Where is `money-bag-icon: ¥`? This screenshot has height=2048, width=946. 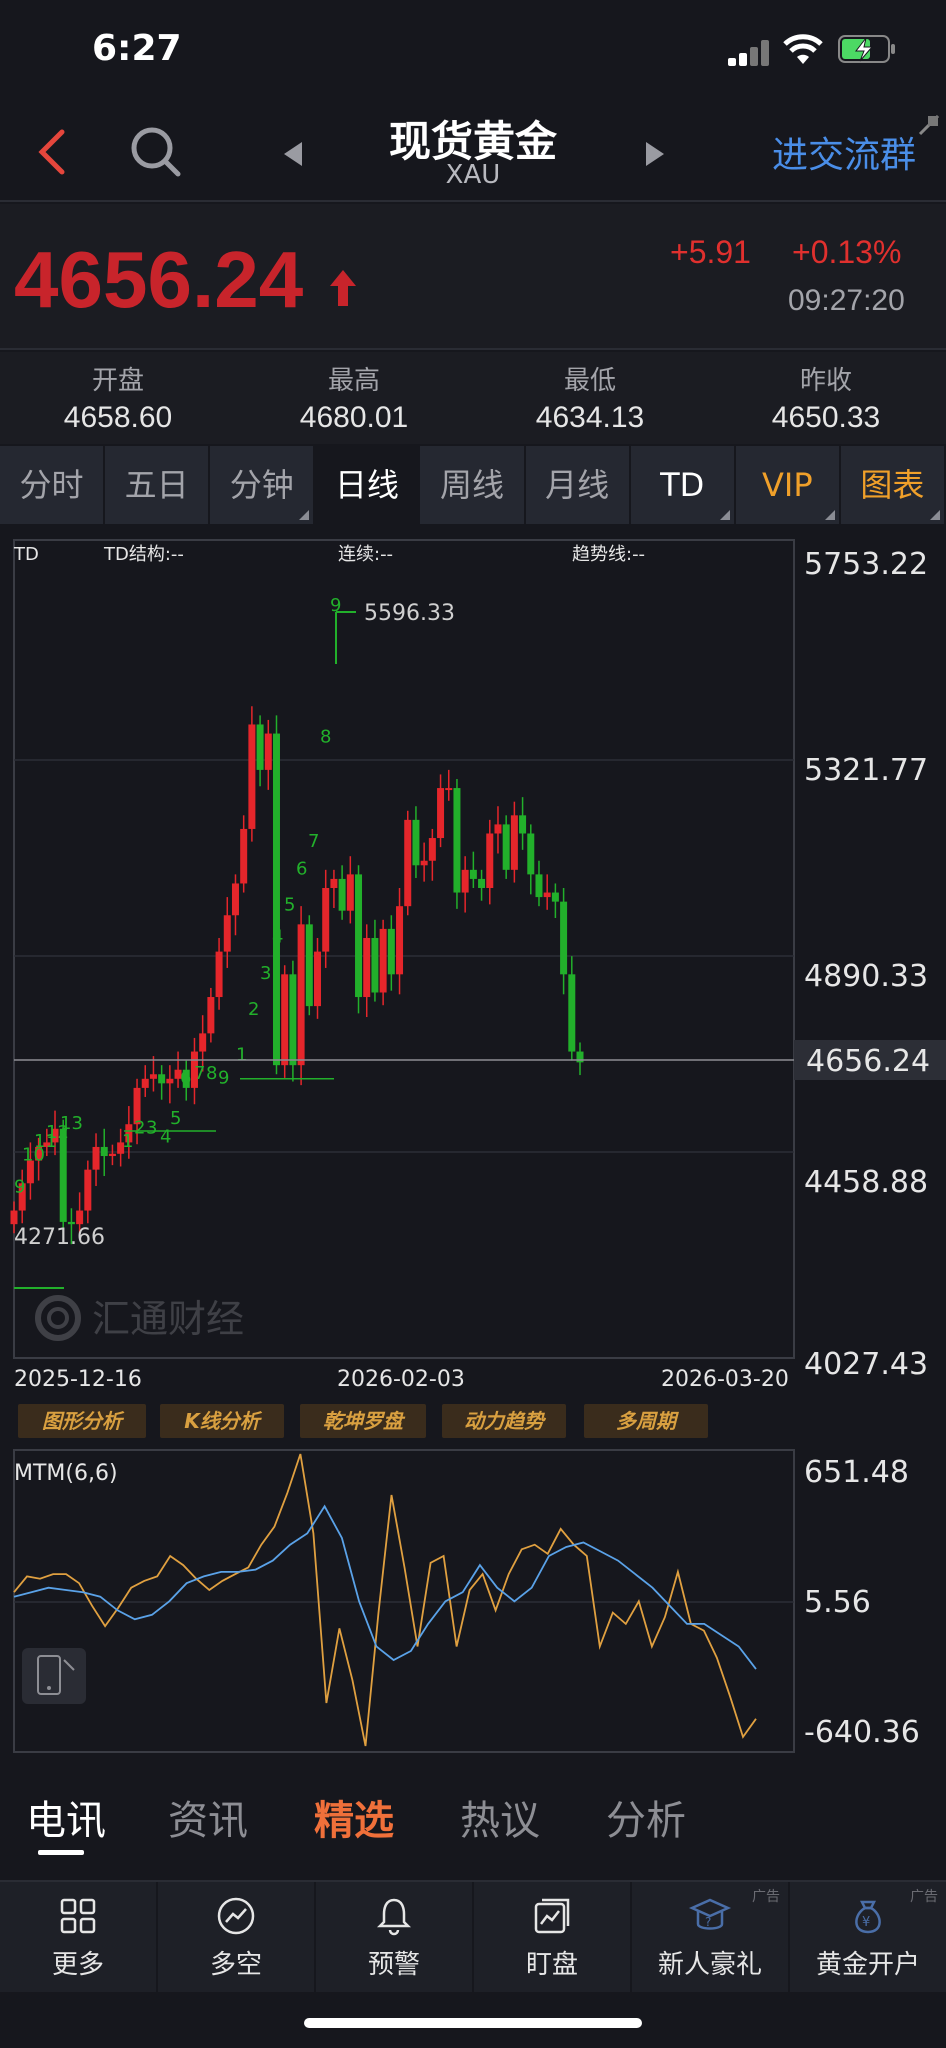 money-bag-icon: ¥ is located at coordinates (868, 1917).